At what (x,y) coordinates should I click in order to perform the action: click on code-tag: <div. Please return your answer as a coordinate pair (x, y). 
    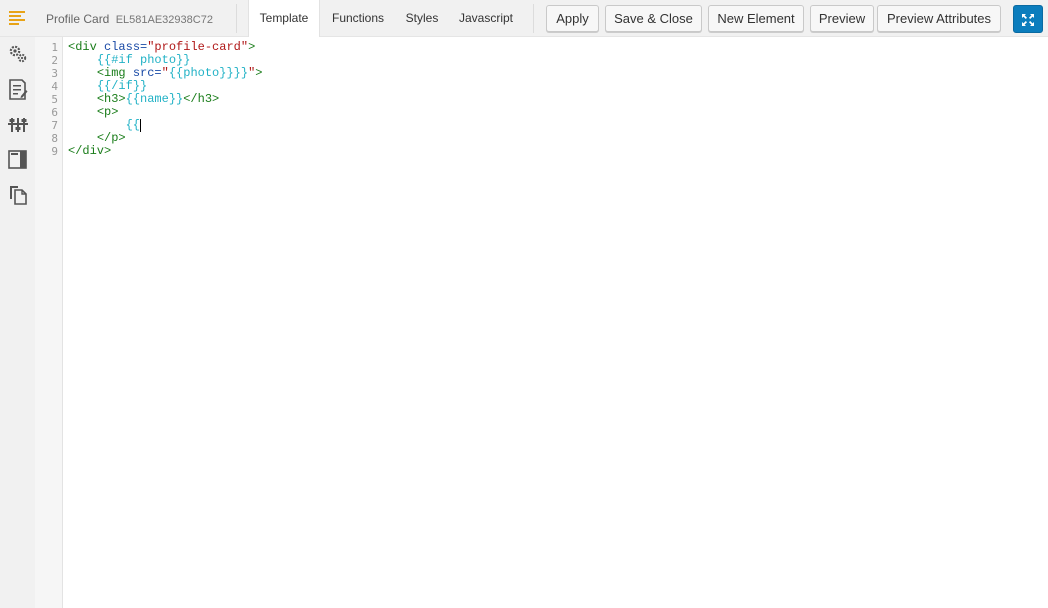
    Looking at the image, I should click on (82, 47).